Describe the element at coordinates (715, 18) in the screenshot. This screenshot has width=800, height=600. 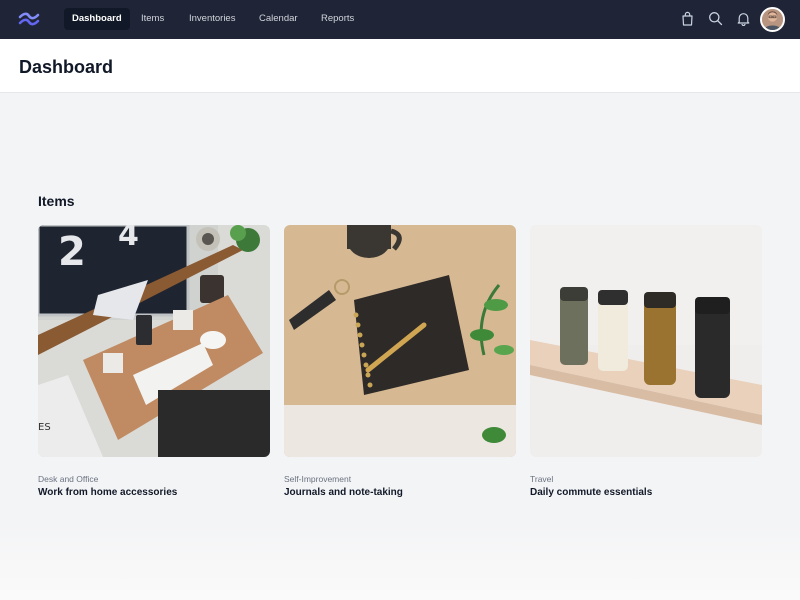
I see `search-icon` at that location.